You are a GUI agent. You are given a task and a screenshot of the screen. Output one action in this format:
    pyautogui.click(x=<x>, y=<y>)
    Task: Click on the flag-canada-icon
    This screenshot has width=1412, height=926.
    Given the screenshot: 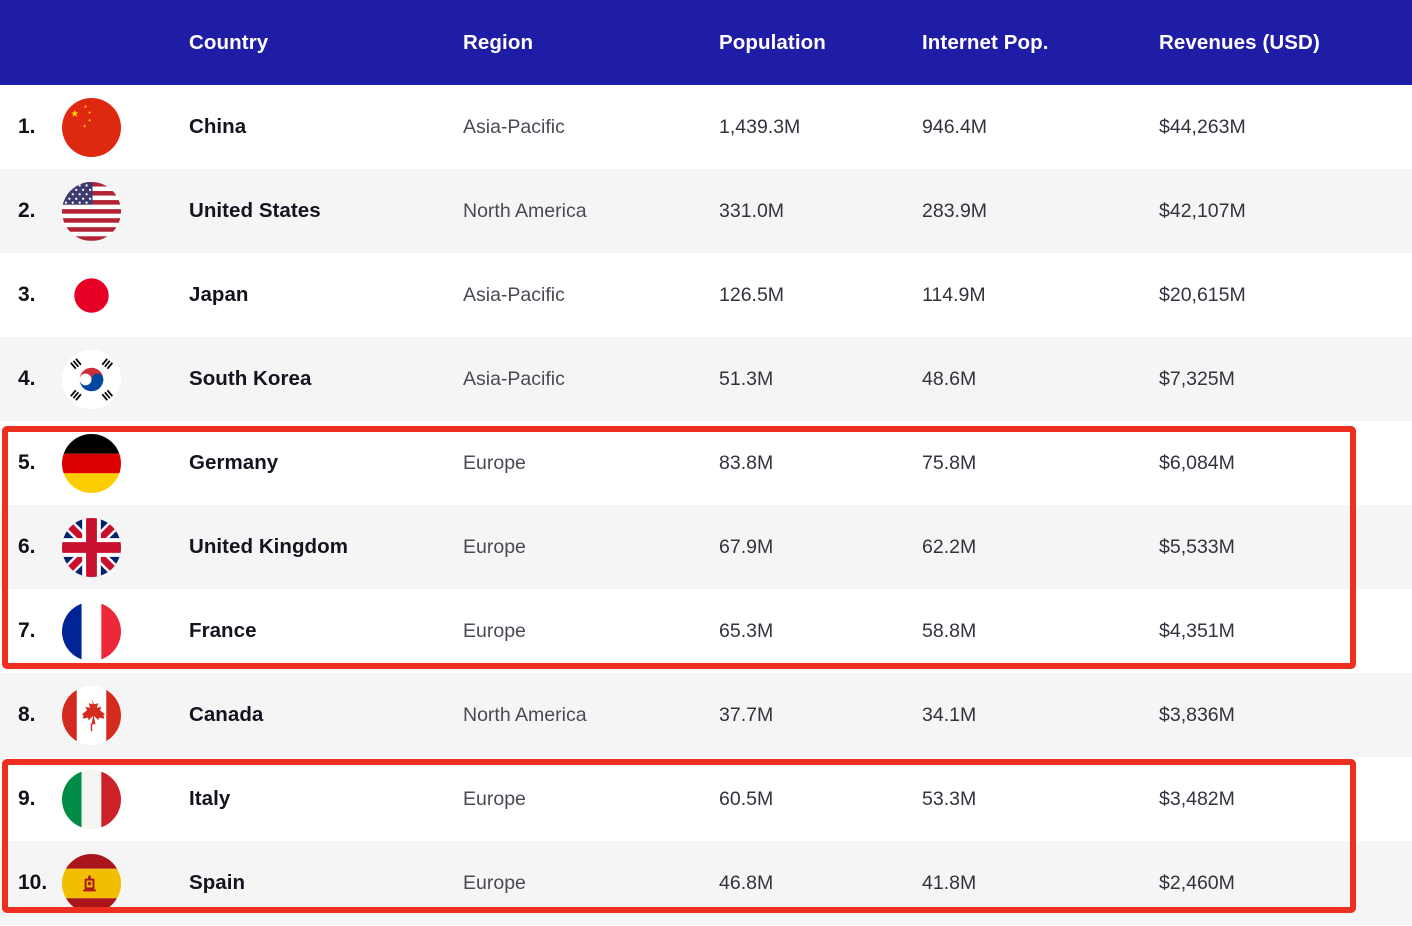 What is the action you would take?
    pyautogui.click(x=91, y=715)
    